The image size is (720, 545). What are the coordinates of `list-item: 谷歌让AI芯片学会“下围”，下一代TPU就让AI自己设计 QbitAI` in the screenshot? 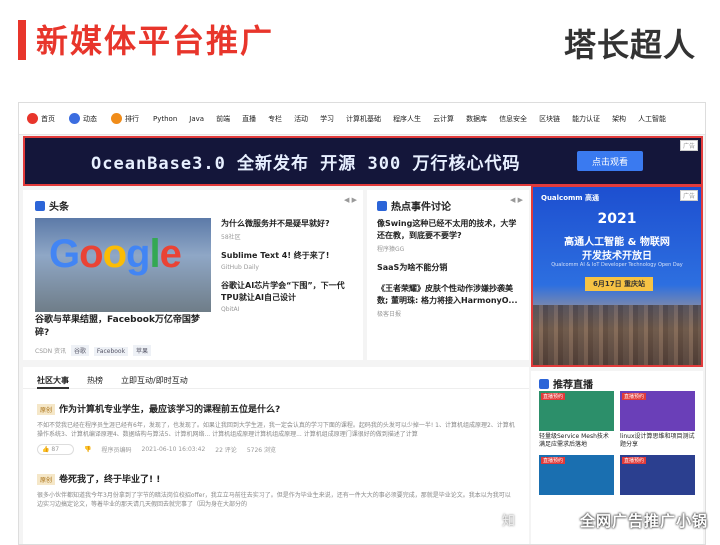 It's located at (288, 296).